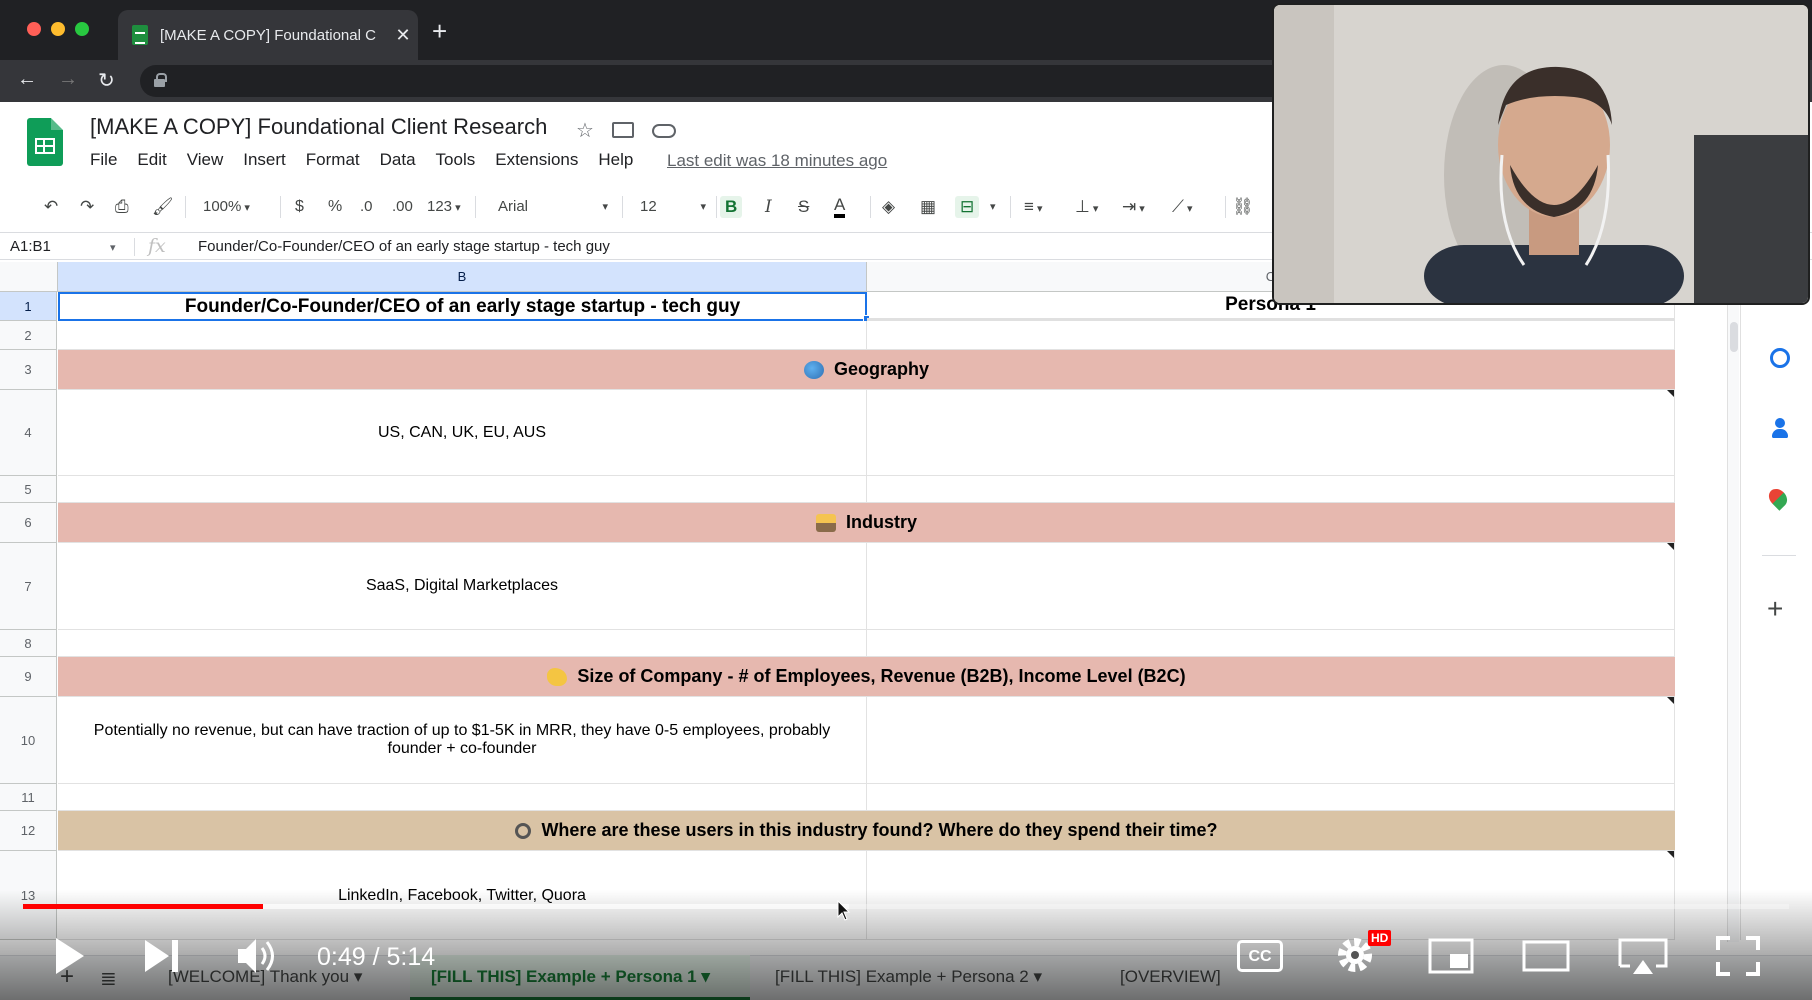  Describe the element at coordinates (1271, 740) in the screenshot. I see `cell-c10` at that location.